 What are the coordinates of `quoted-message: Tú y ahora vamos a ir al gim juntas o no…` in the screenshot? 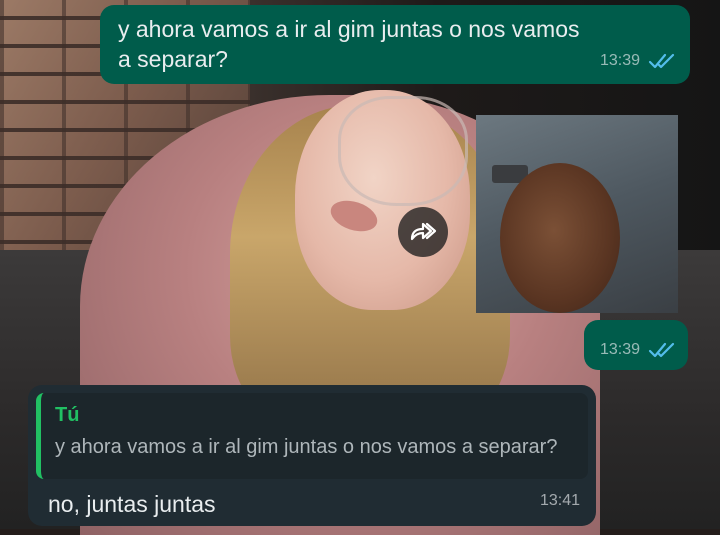 It's located at (312, 436).